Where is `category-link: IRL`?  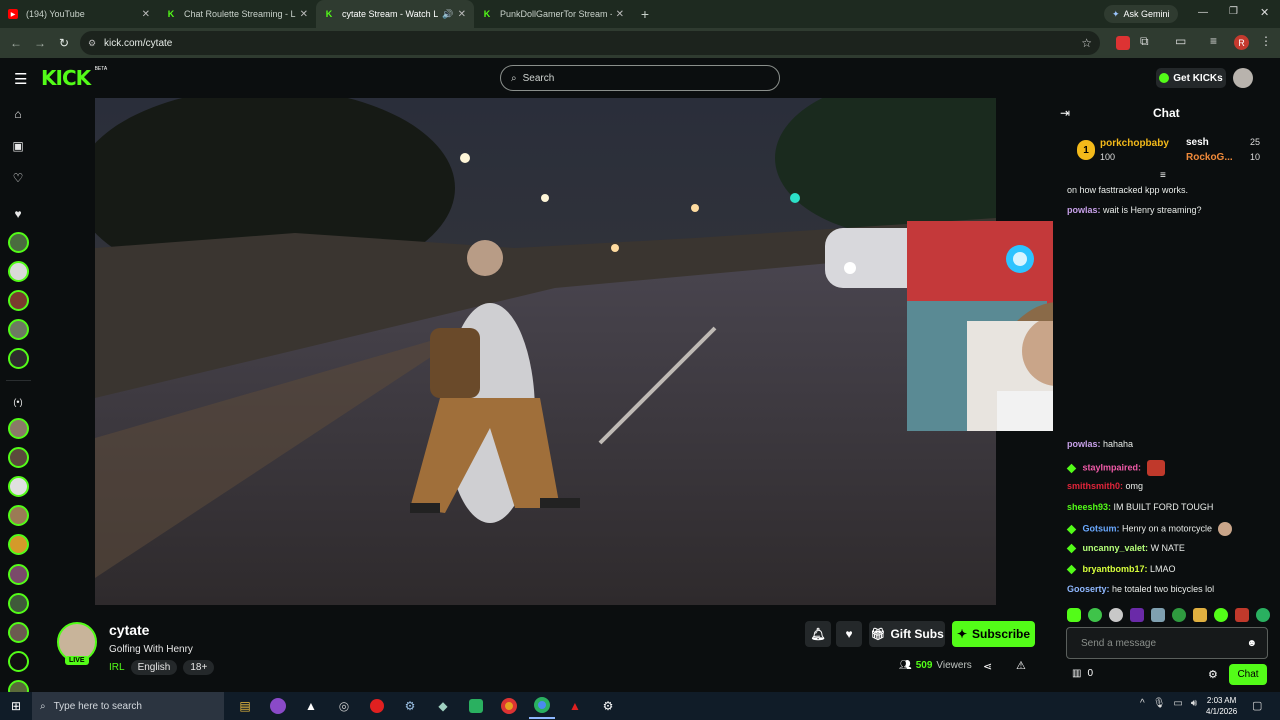 category-link: IRL is located at coordinates (117, 667).